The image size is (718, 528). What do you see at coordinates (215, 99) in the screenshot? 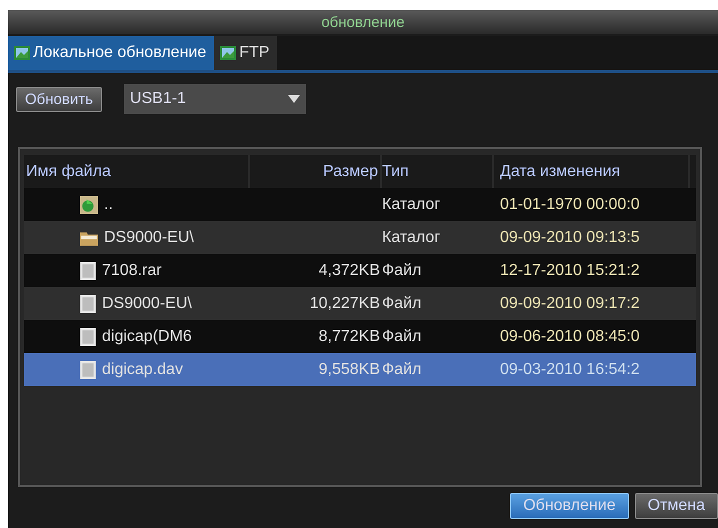
I see `device-dropdown: USB1-1` at bounding box center [215, 99].